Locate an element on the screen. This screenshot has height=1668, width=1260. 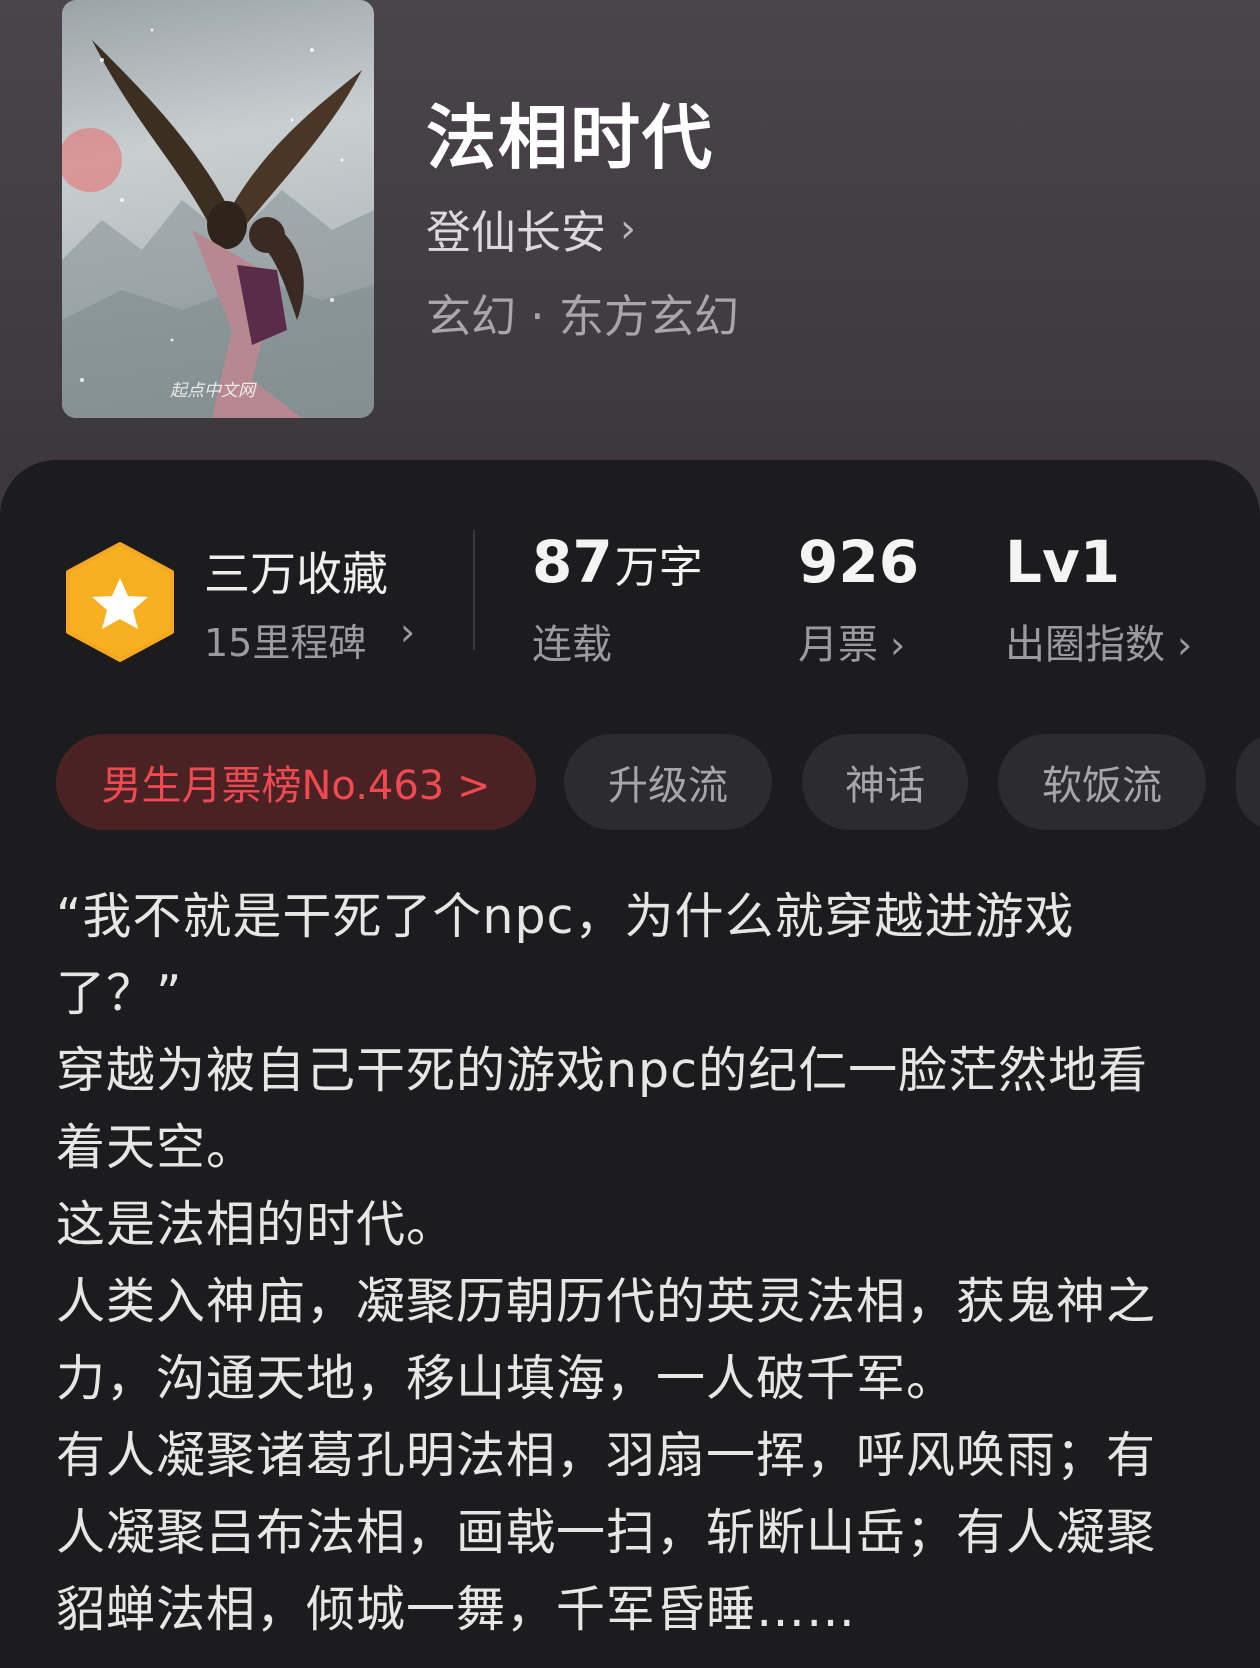
breakout-index-link: 出圈指数 › is located at coordinates (1098, 641).